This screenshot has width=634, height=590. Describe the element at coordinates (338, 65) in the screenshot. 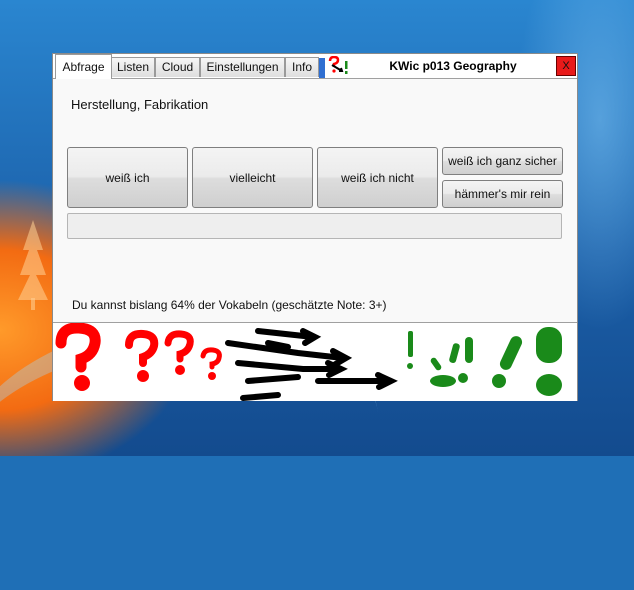

I see `question-arrow-exclamation-icon` at that location.